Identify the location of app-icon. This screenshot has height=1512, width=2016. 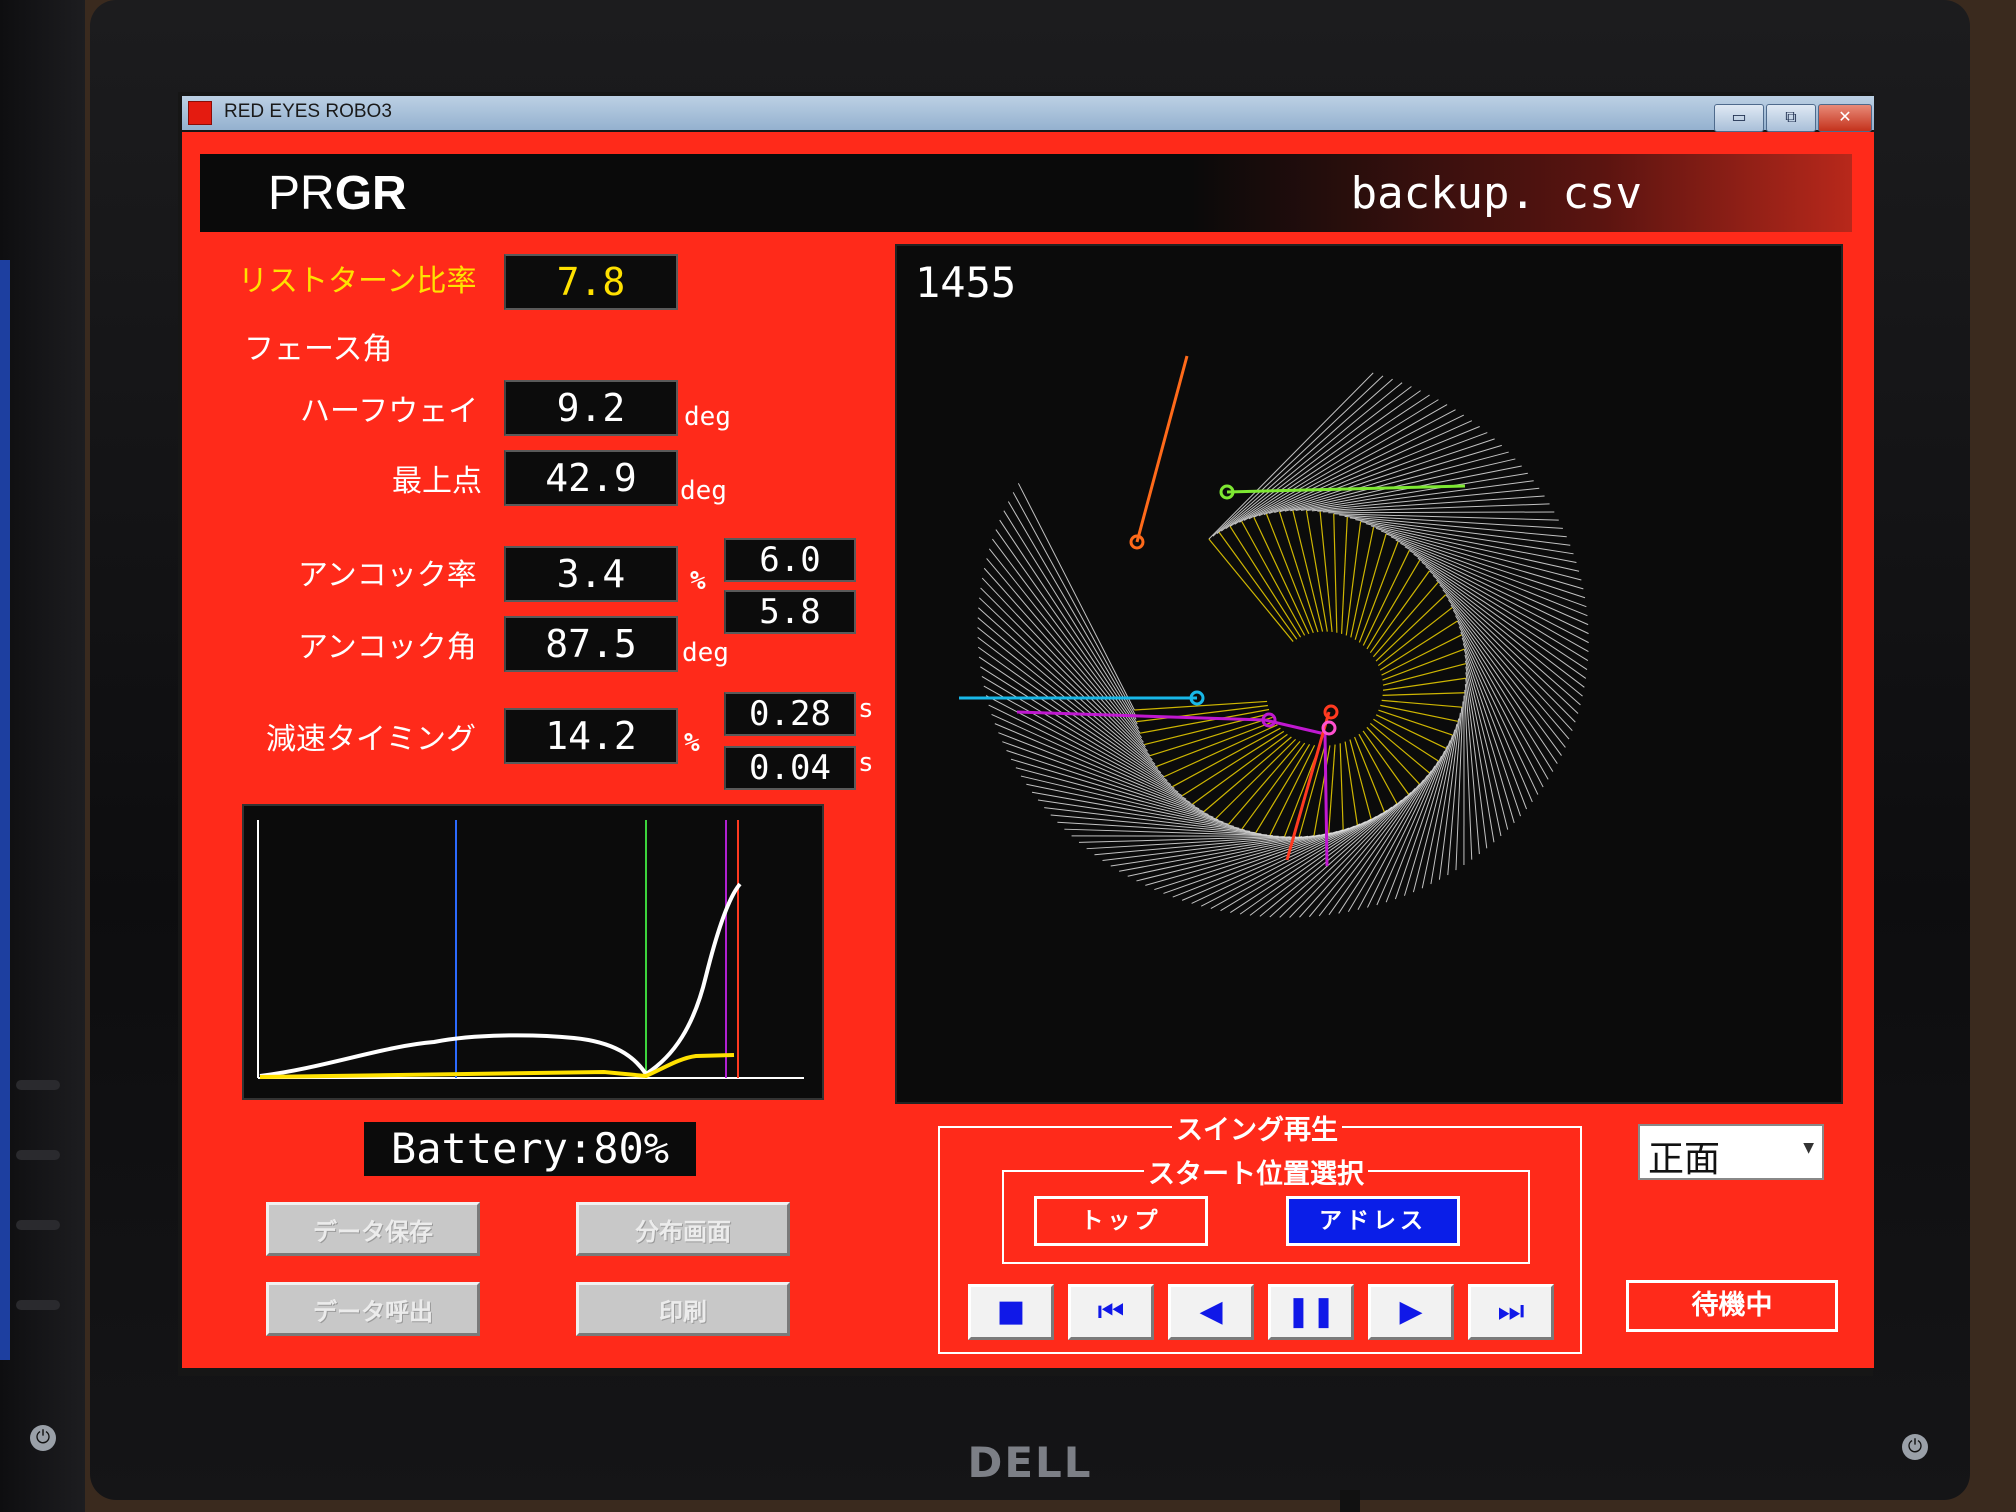
(200, 113).